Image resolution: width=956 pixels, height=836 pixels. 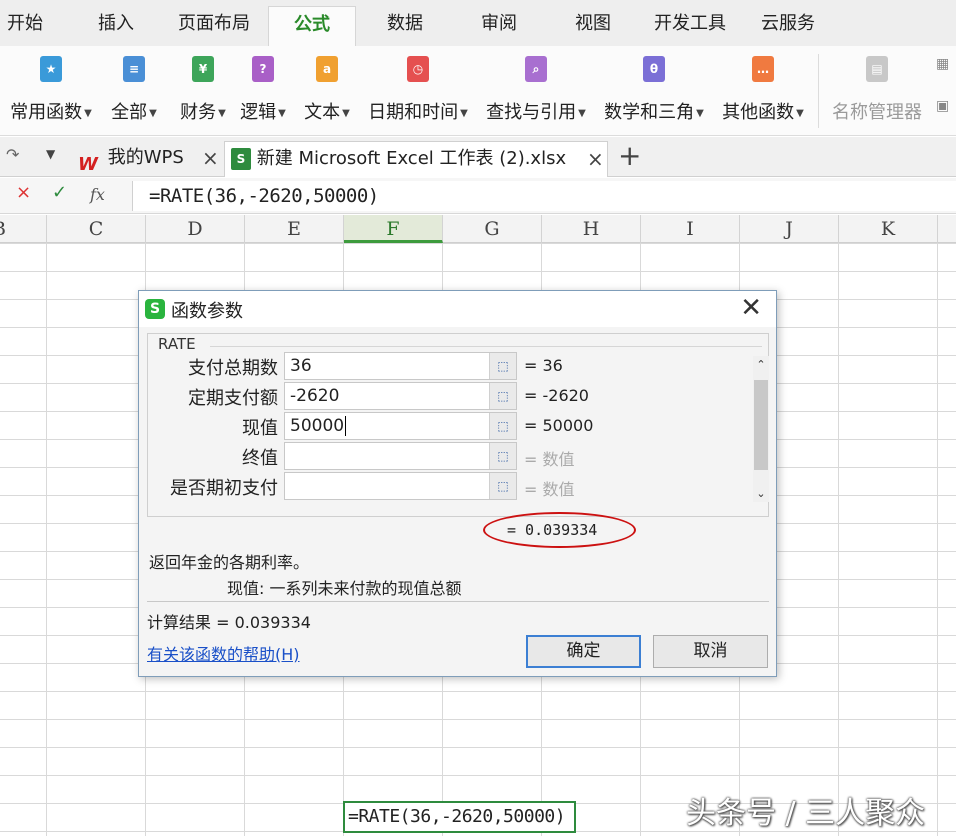 I want to click on column-header-e: E, so click(x=294, y=229).